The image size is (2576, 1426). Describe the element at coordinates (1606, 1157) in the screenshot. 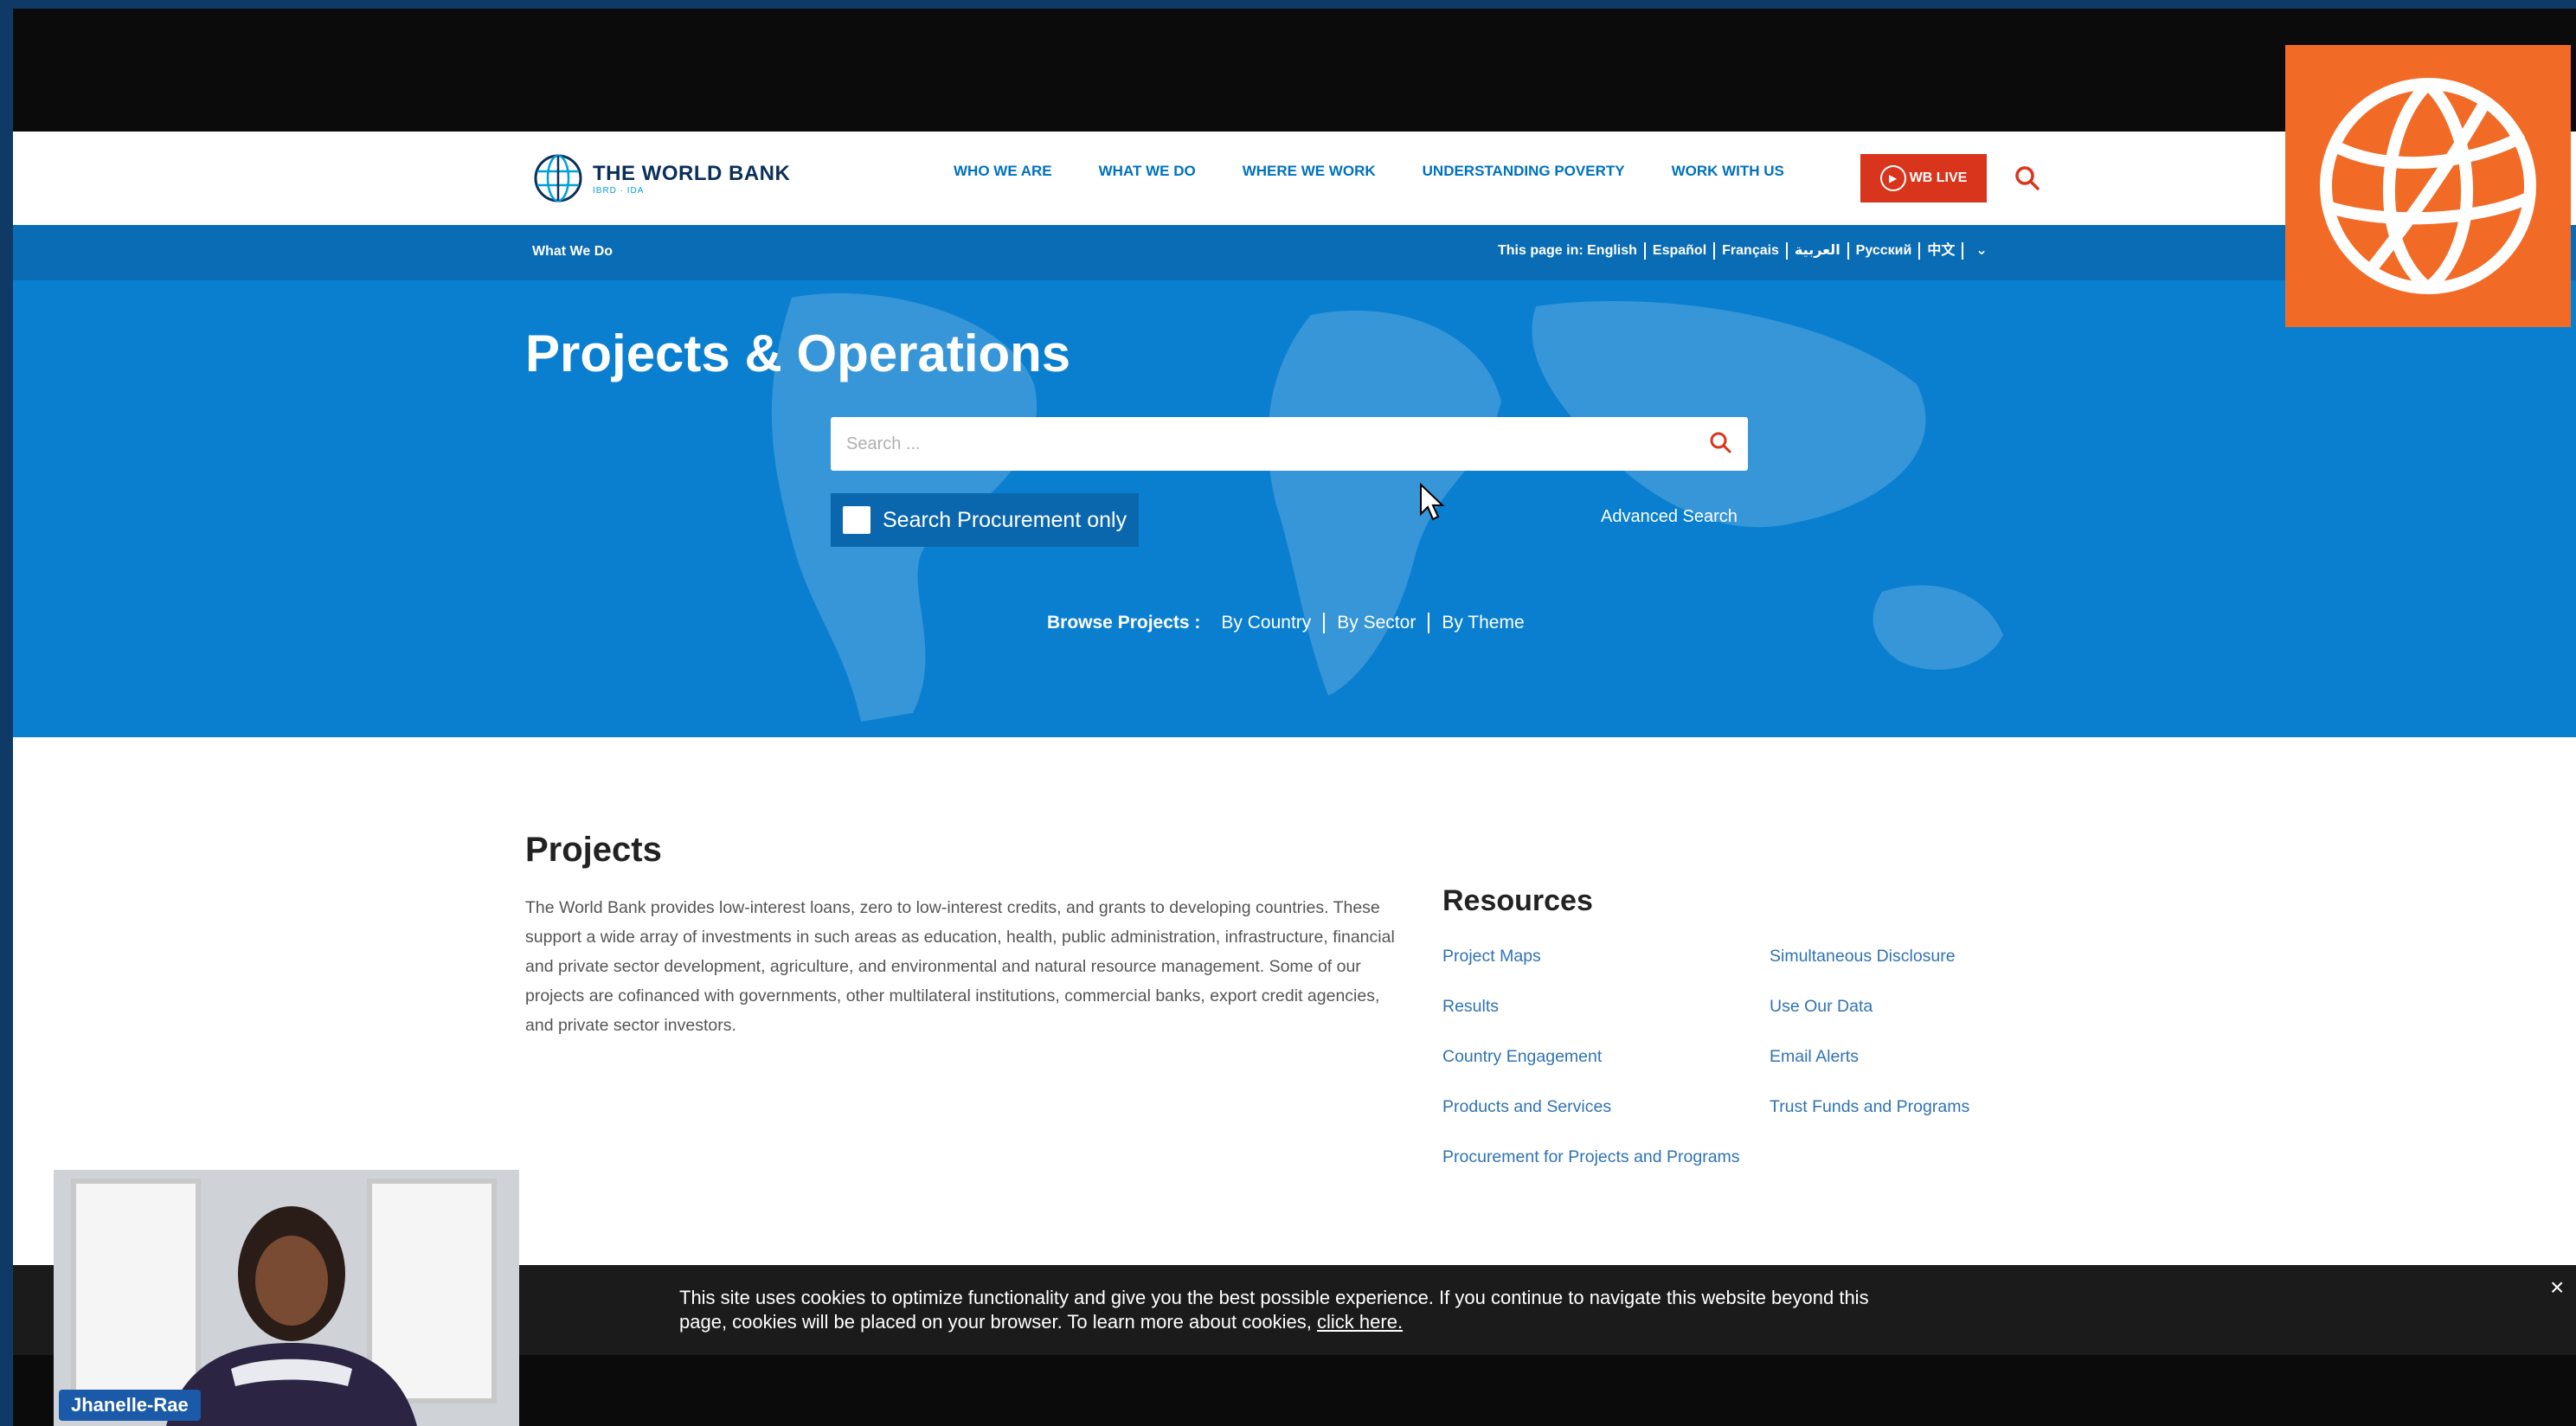

I see `resource-procurement: Procurement for Projects and Programs` at that location.